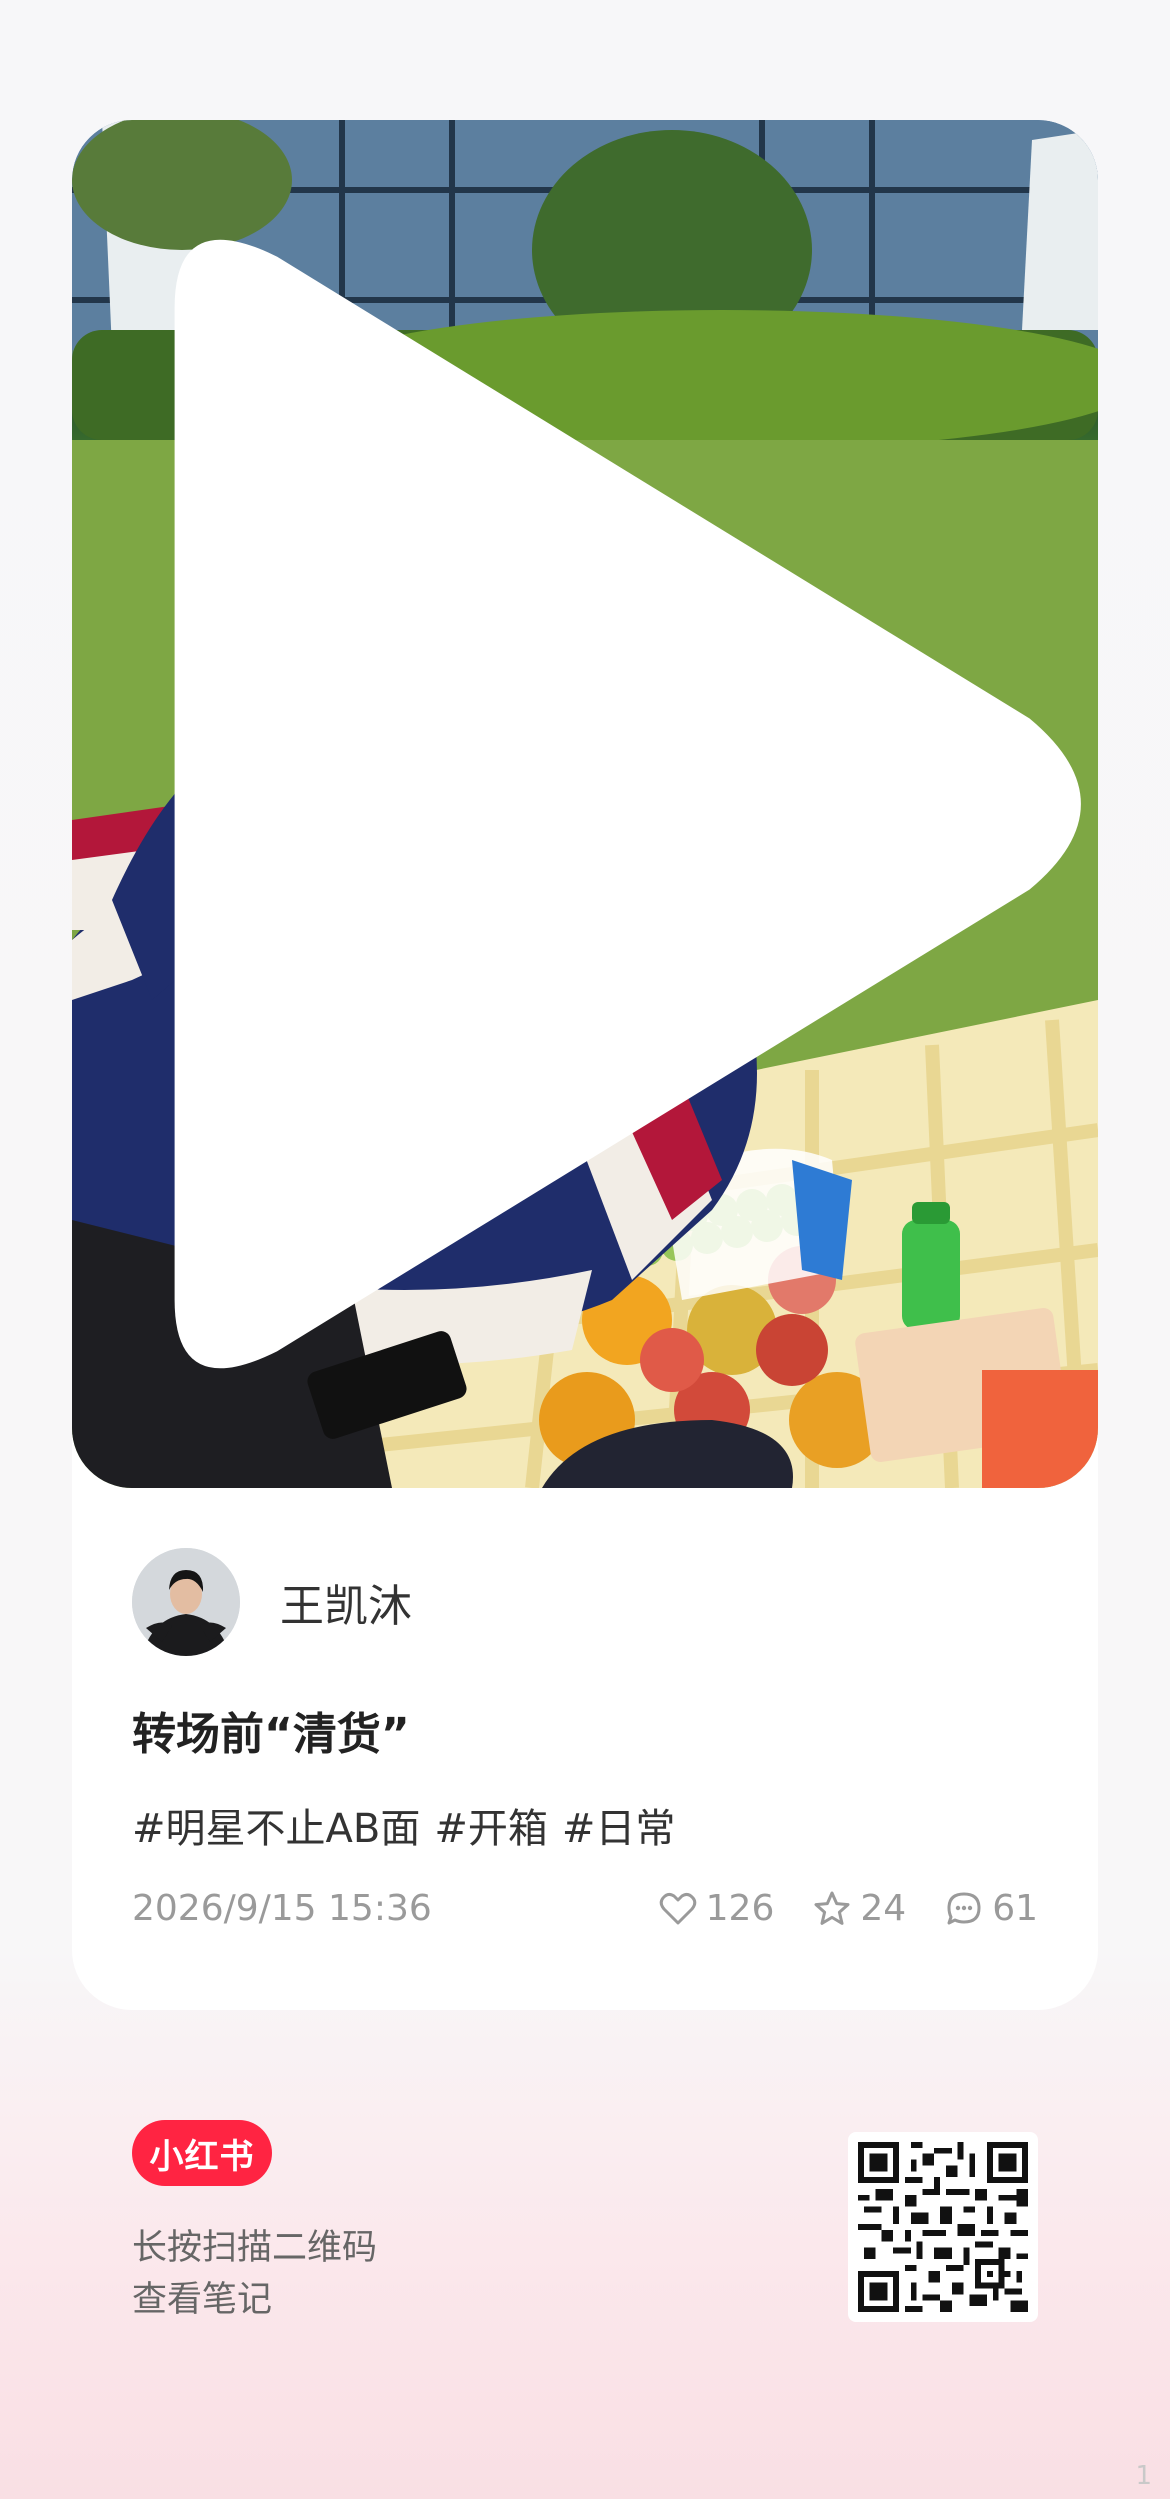 This screenshot has width=1170, height=2499. Describe the element at coordinates (1143, 2476) in the screenshot. I see `page-indicator: 1` at that location.